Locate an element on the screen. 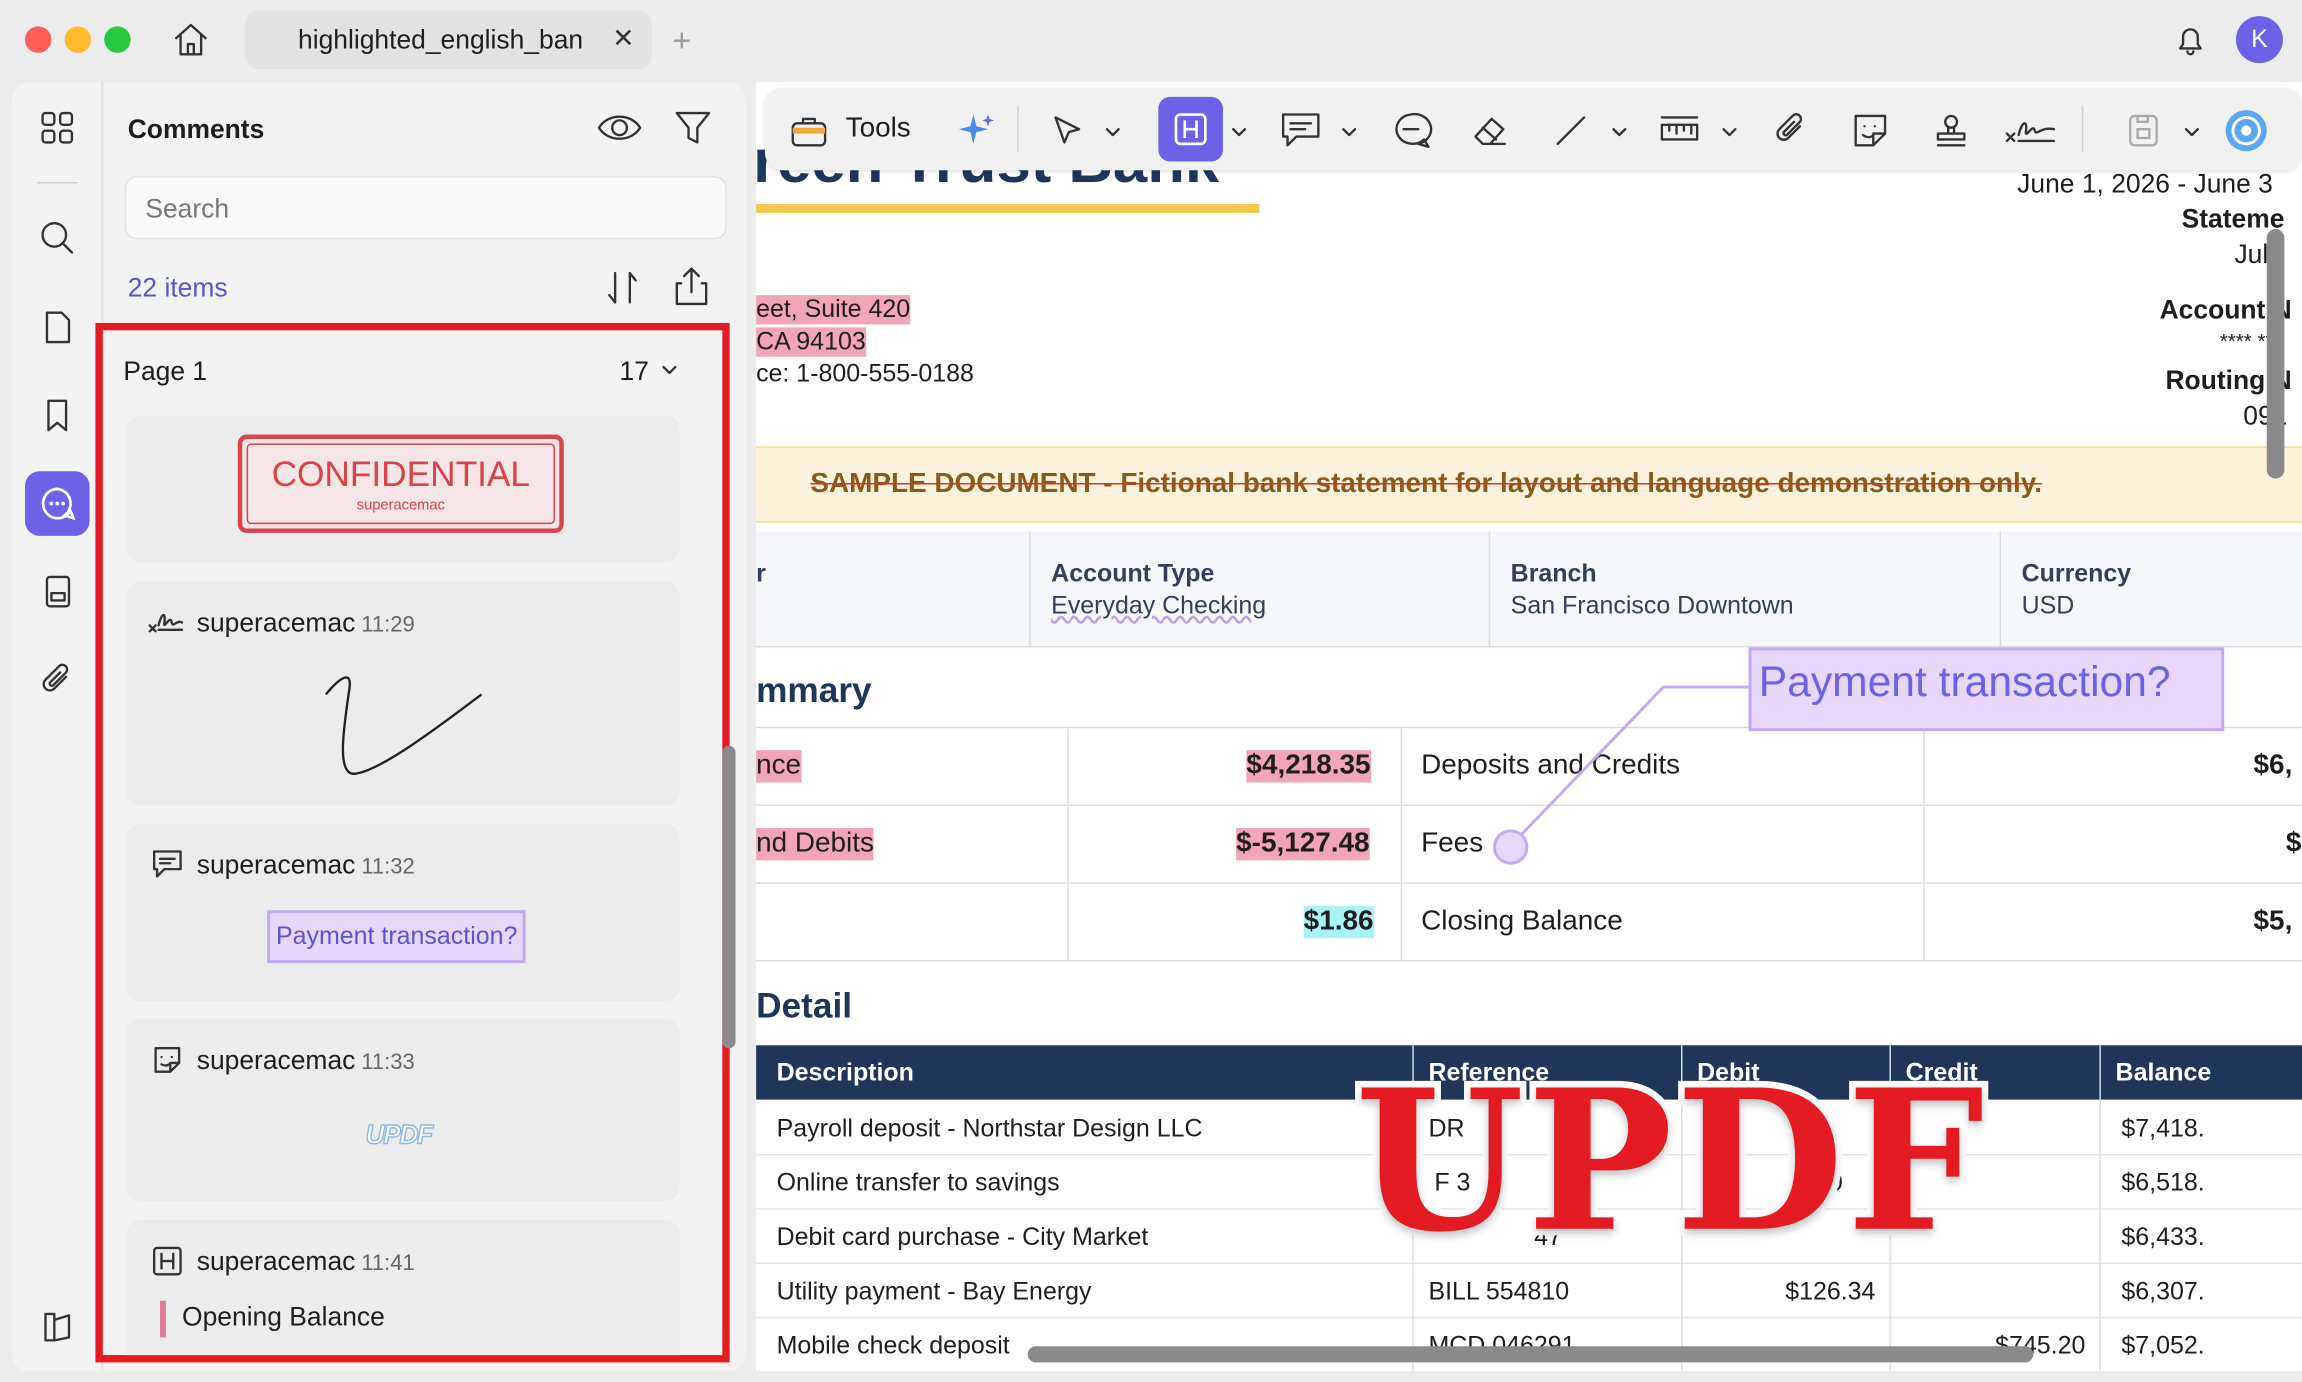  avatar: K is located at coordinates (2259, 40).